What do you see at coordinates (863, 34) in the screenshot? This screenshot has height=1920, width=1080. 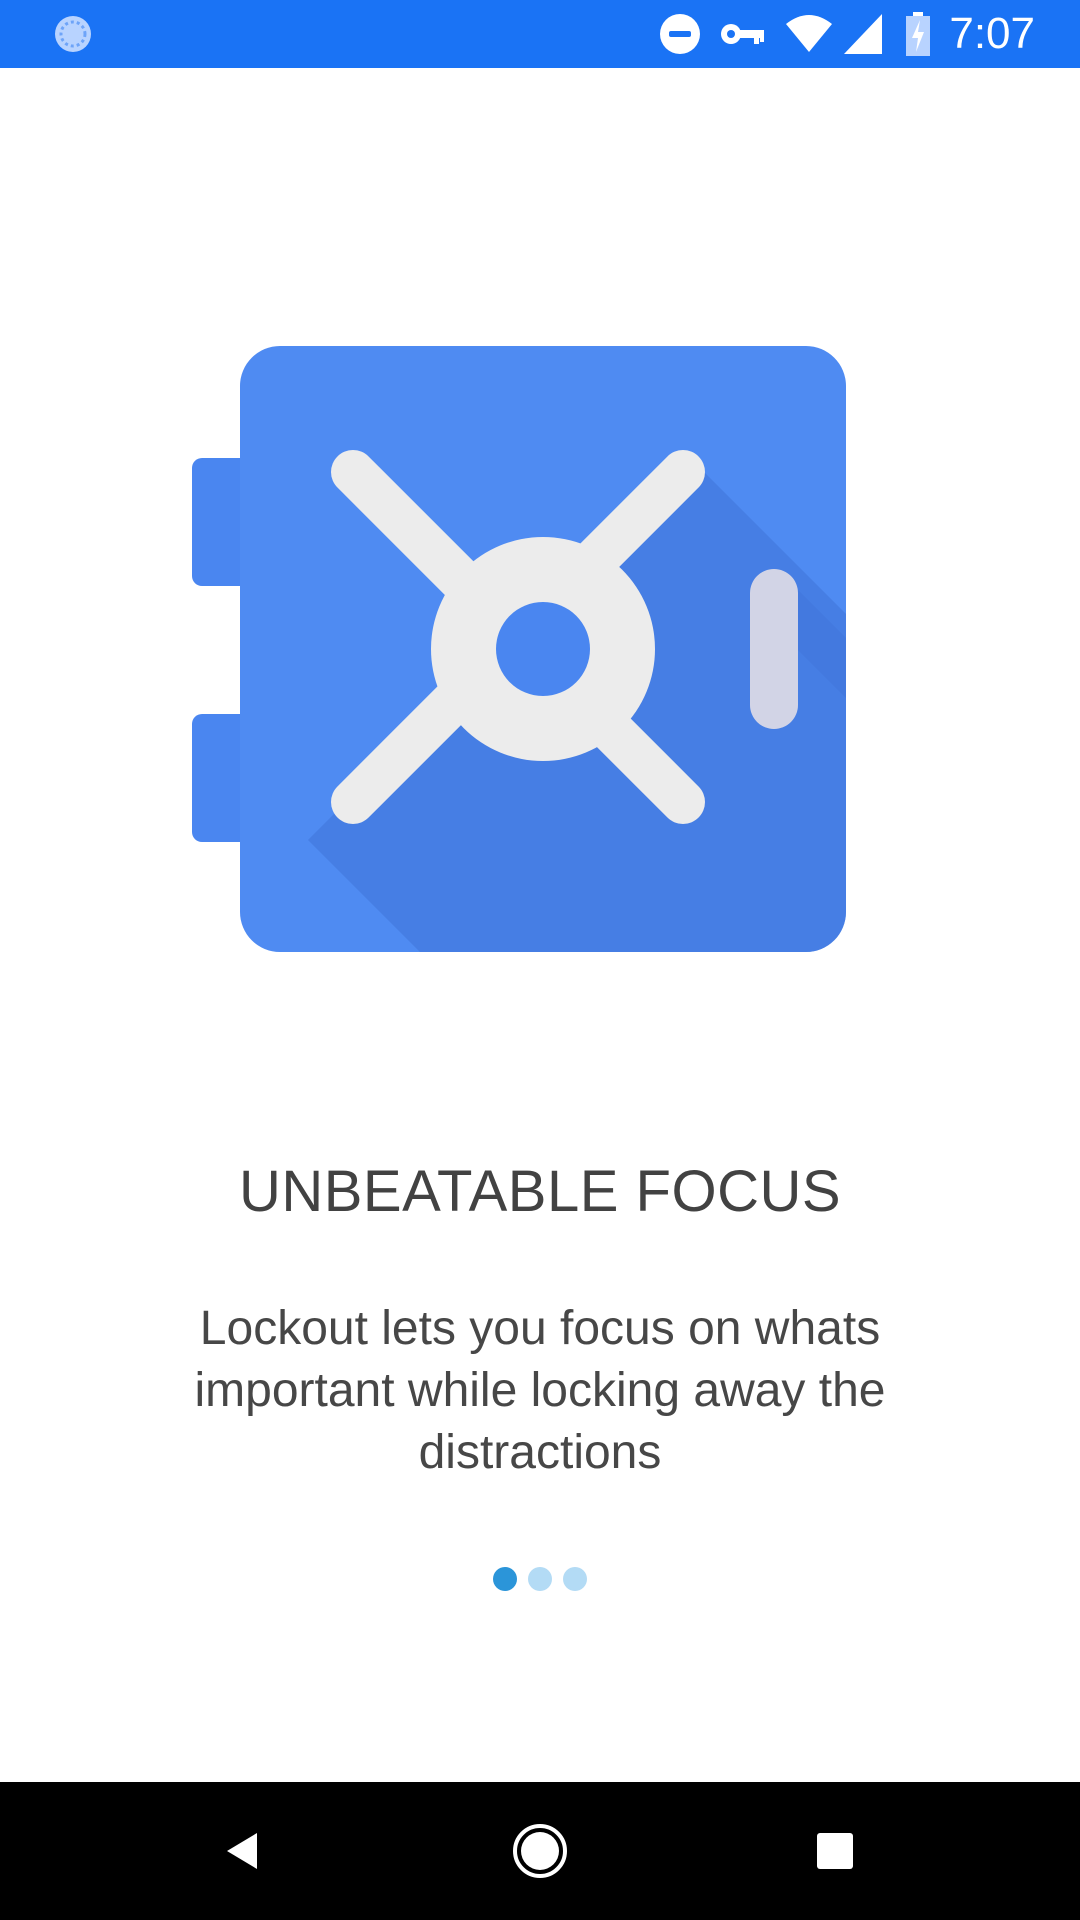 I see `cell-signal-icon` at bounding box center [863, 34].